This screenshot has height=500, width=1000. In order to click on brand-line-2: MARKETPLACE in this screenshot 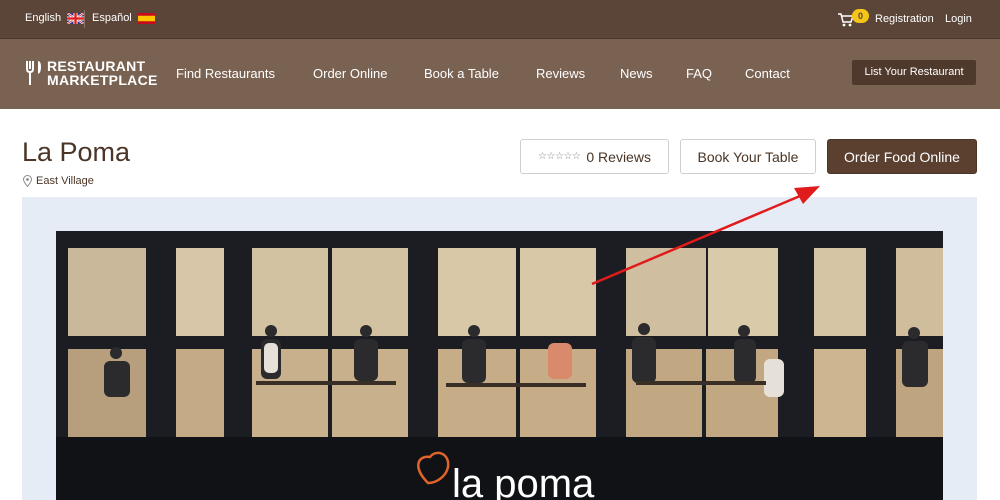, I will do `click(102, 80)`.